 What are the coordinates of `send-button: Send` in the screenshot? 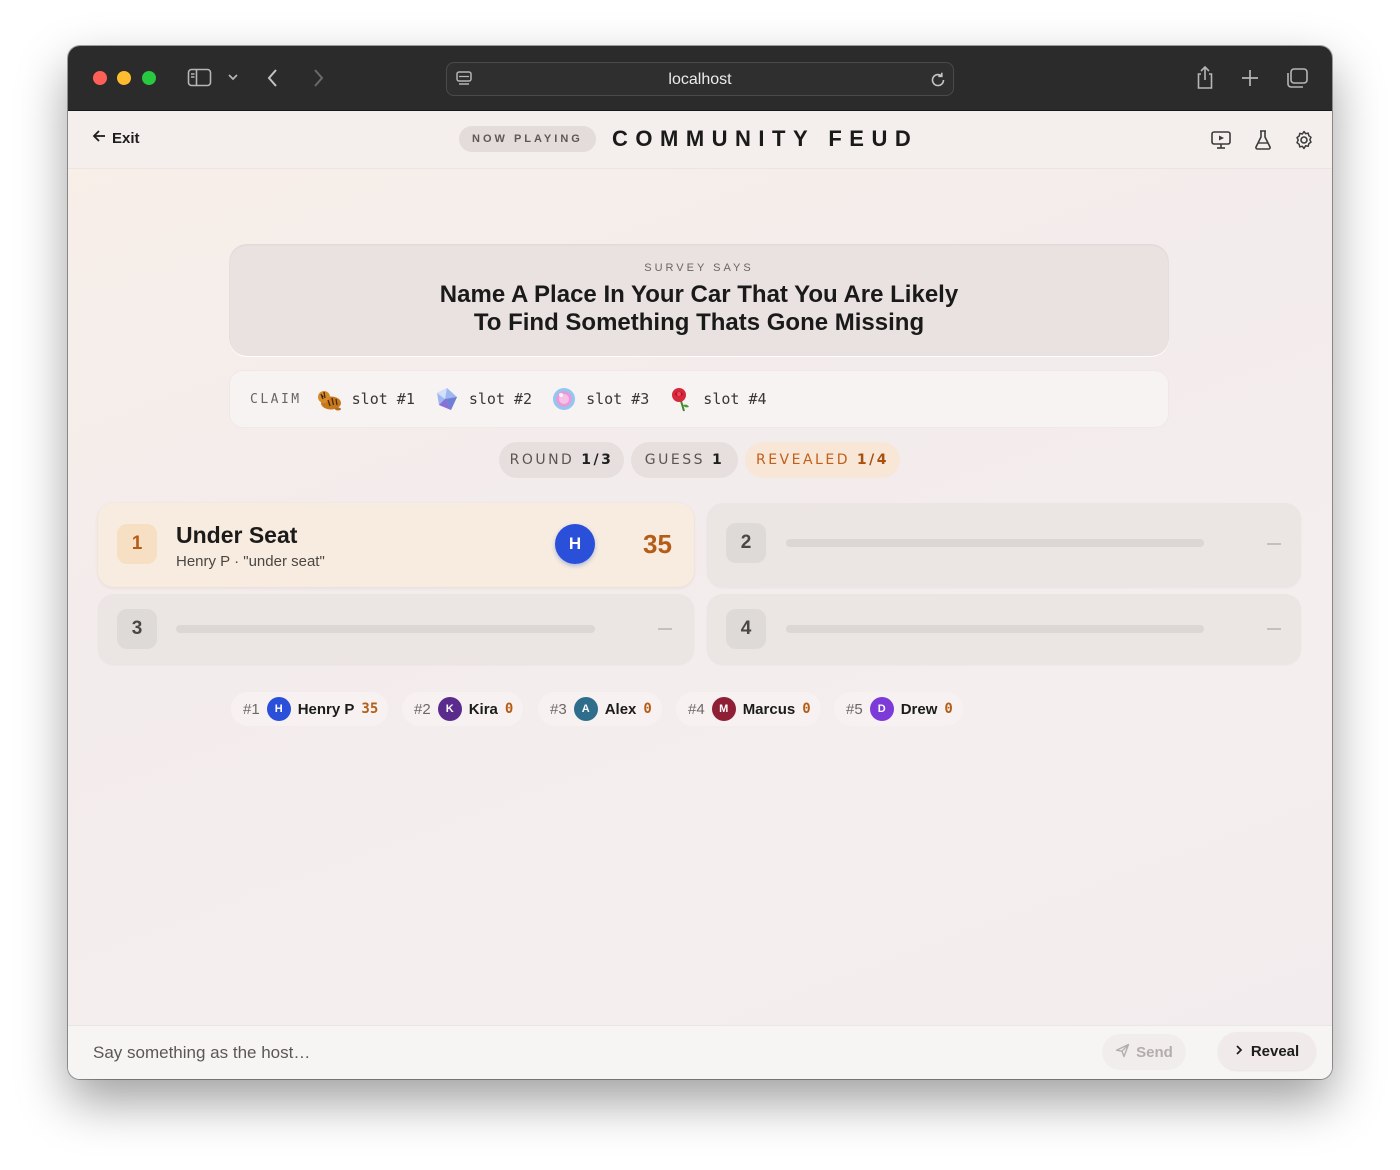 It's located at (1144, 1052).